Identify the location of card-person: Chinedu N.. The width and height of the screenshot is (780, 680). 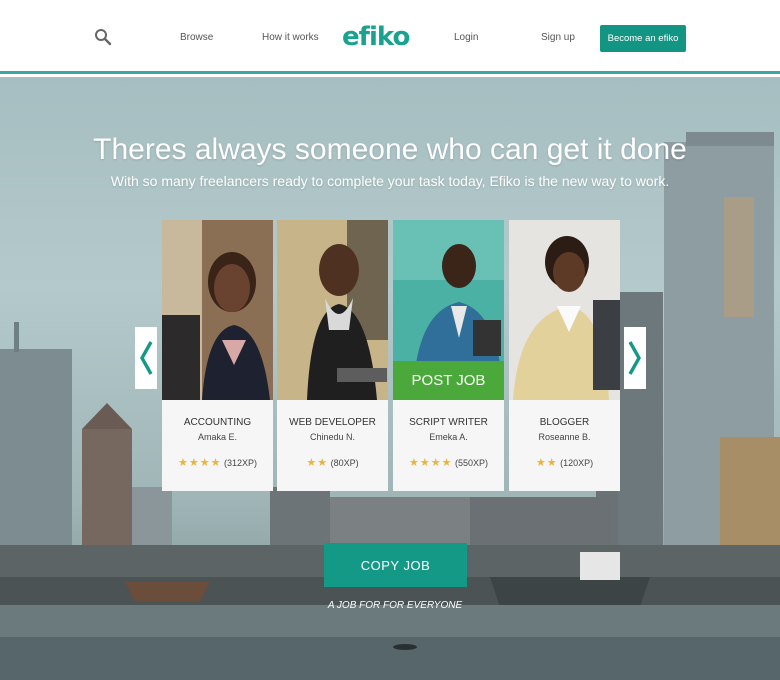
(332, 437).